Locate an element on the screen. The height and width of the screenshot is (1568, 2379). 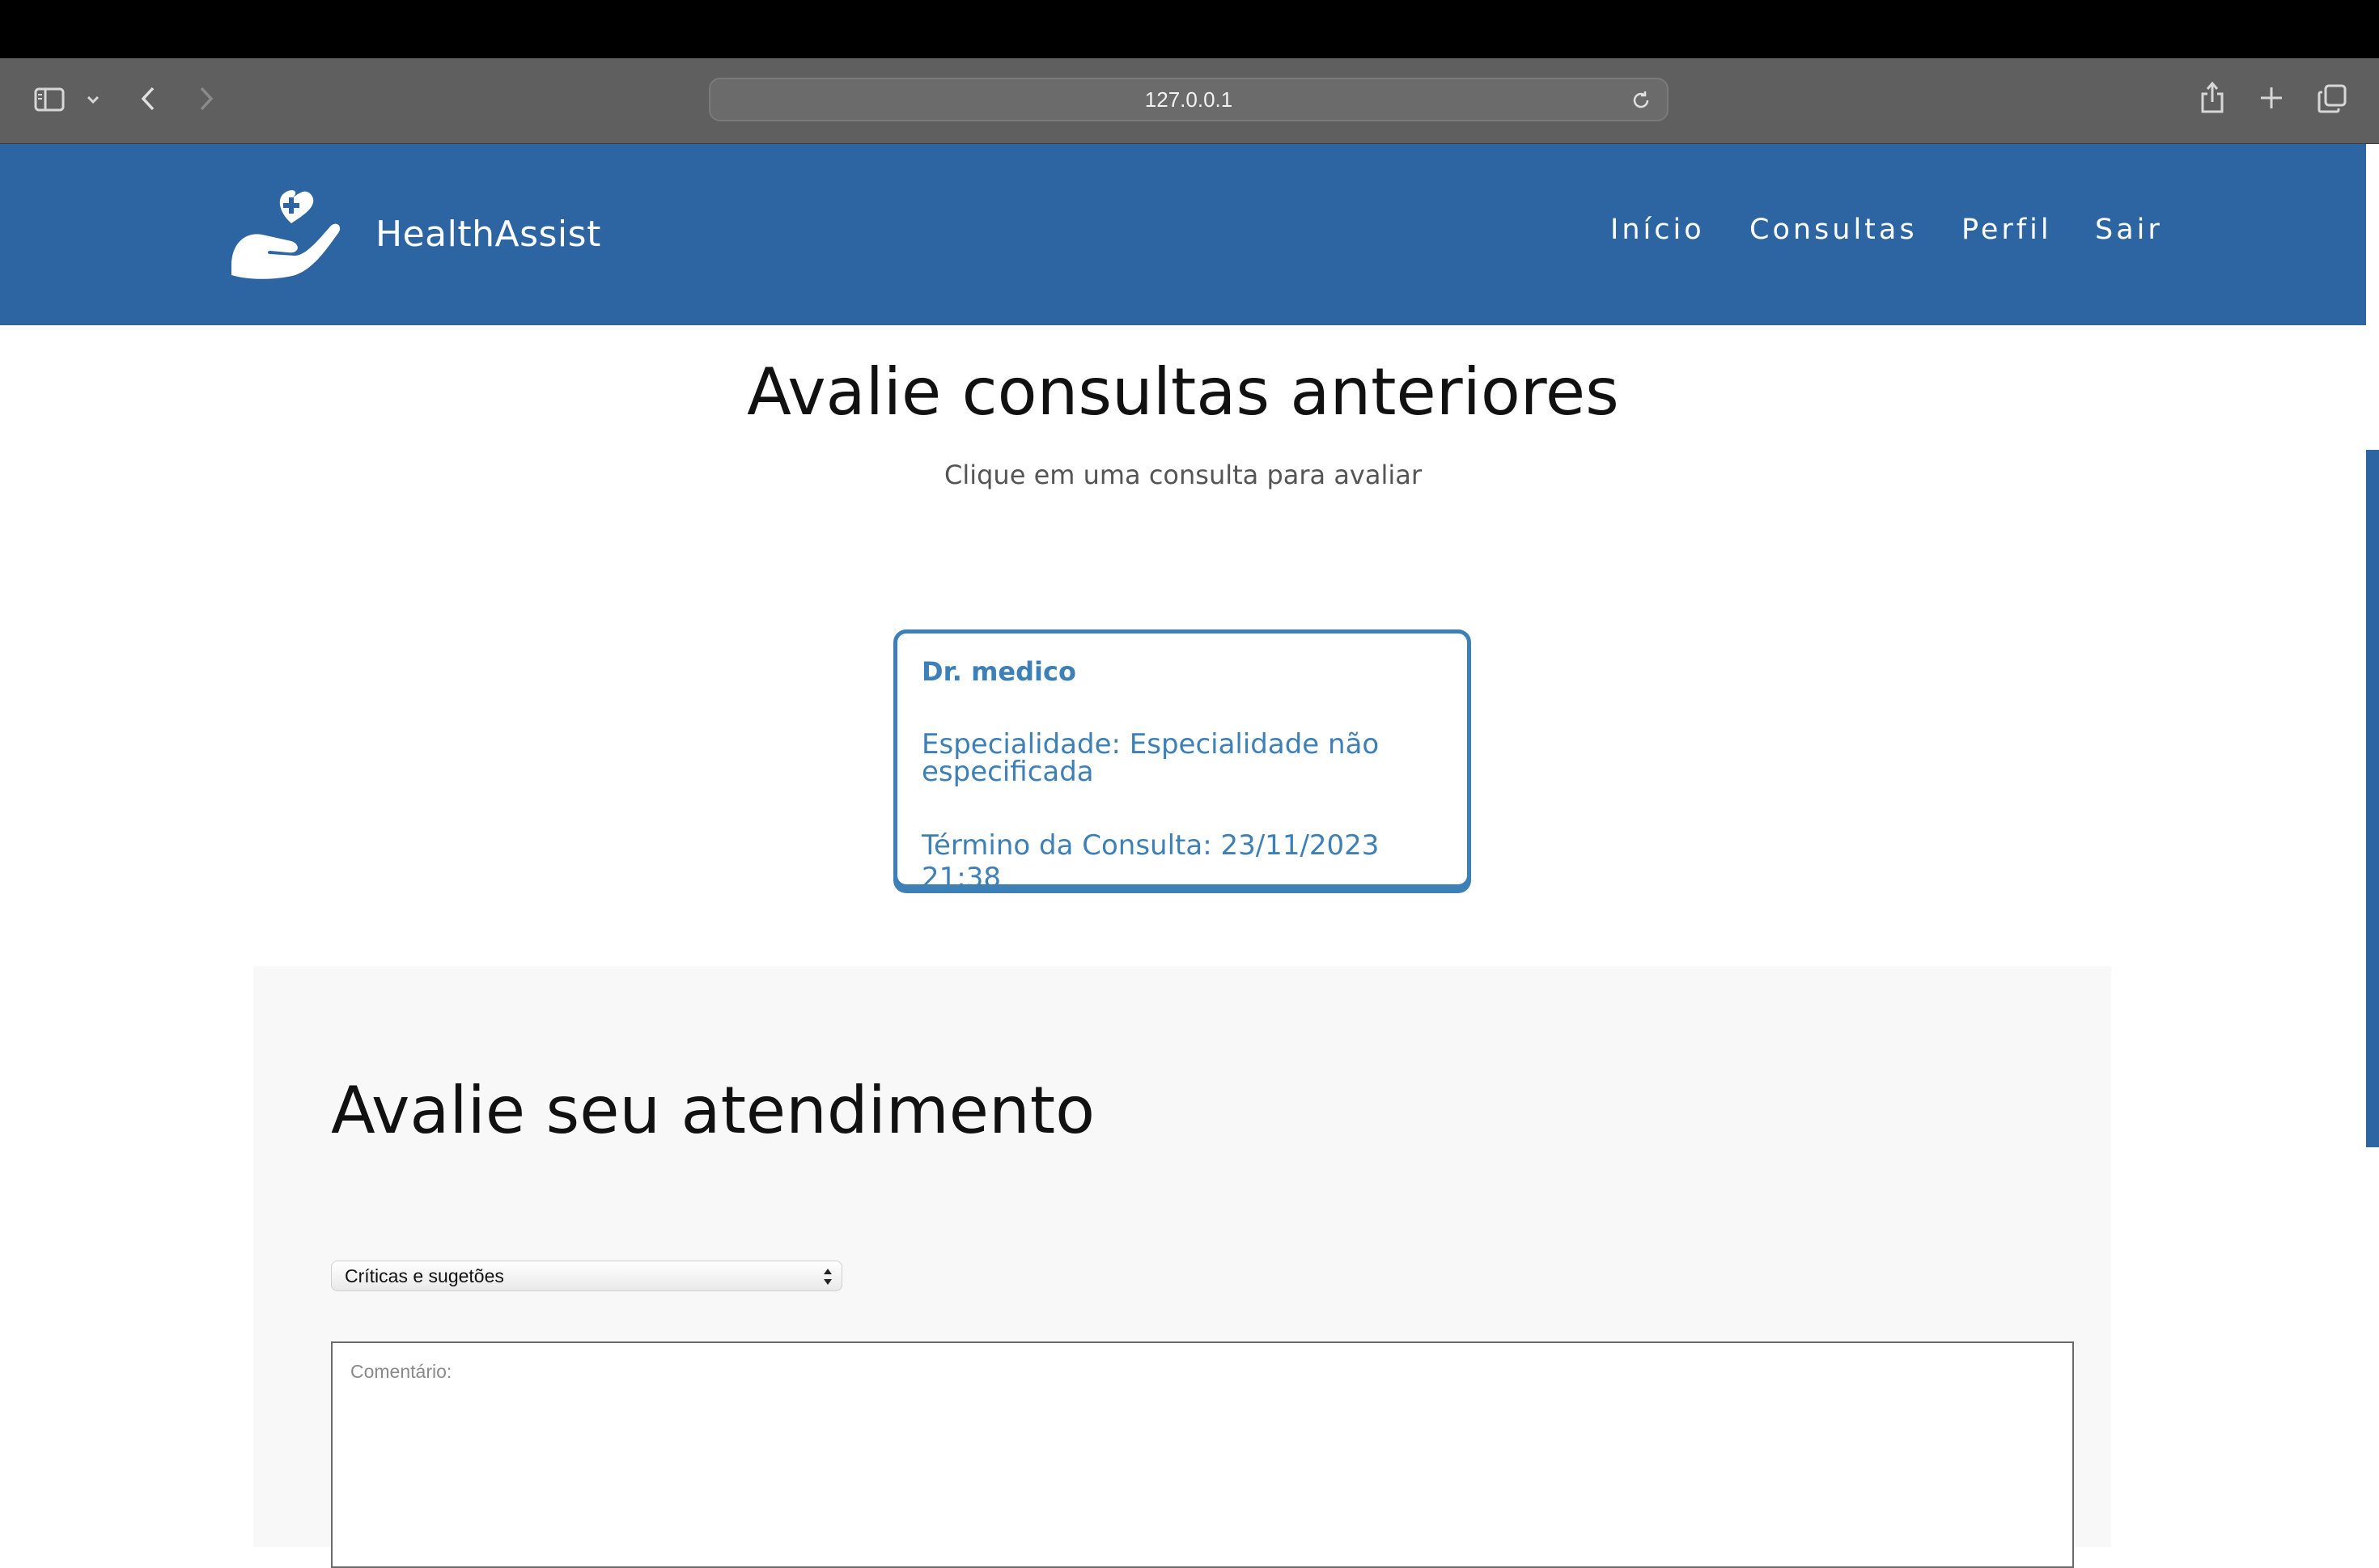
browser-toolbar: 127.0.0.1 is located at coordinates (1189, 102).